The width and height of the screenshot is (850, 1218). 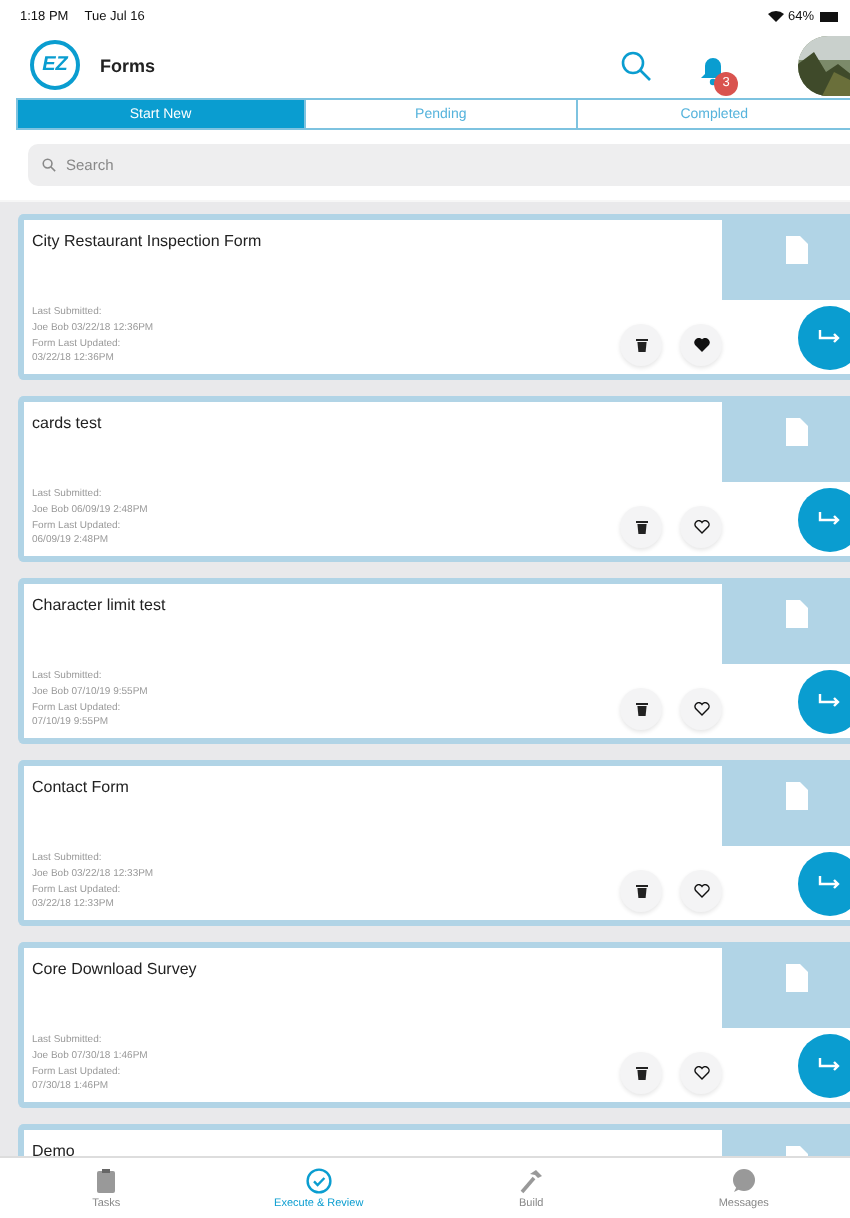 What do you see at coordinates (148, 241) in the screenshot?
I see `form-title: City Restaurant Inspection Form` at bounding box center [148, 241].